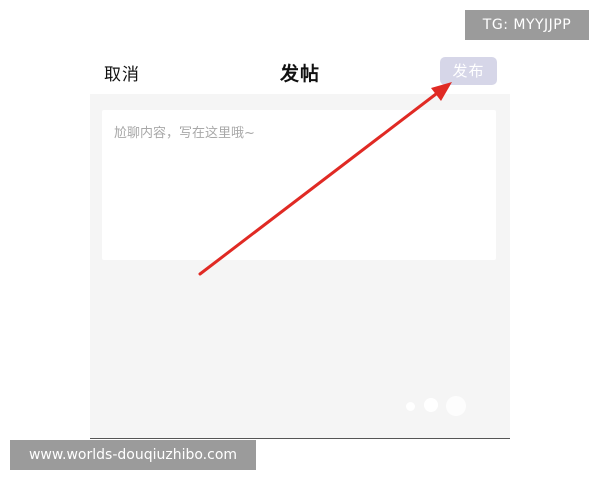 This screenshot has height=480, width=600. I want to click on loading-dots, so click(445, 408).